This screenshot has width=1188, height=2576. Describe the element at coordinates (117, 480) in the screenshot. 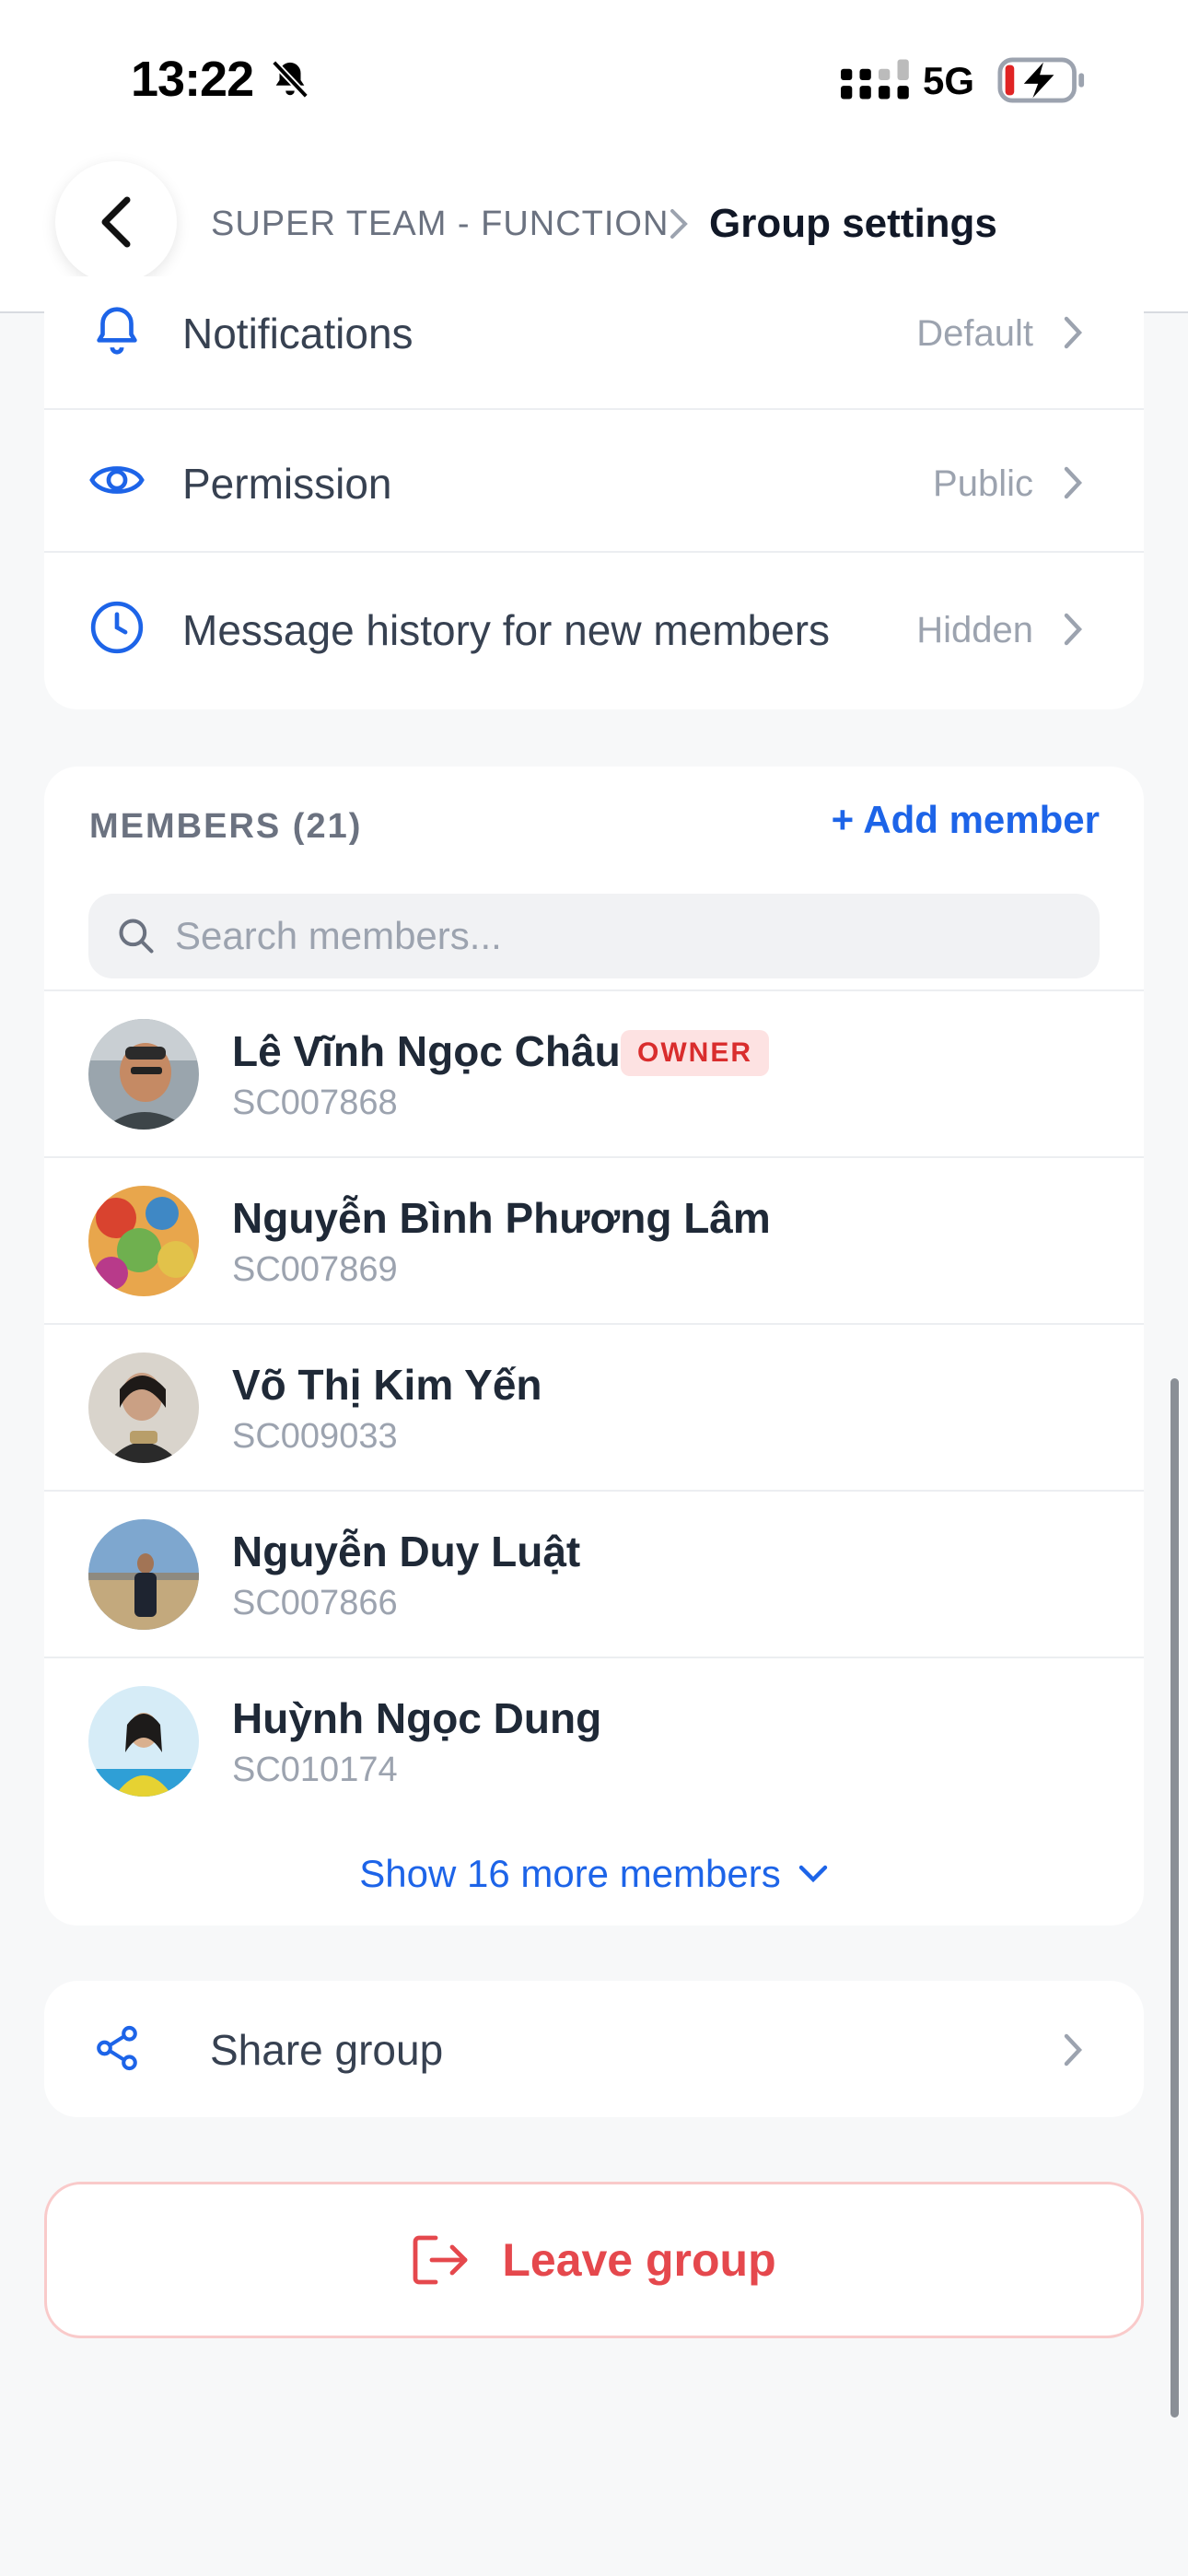

I see `eye-icon` at that location.